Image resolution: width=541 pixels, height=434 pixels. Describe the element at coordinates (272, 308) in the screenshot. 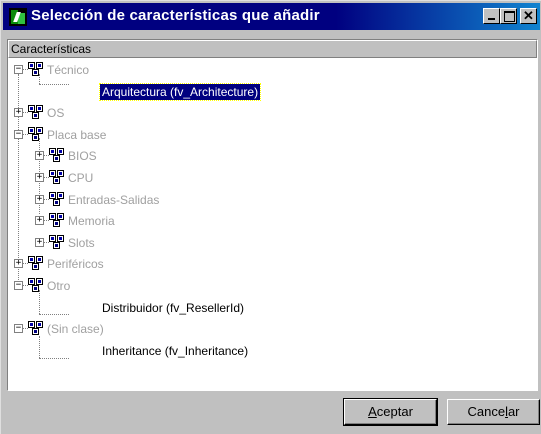

I see `tree-leaf-item: Distribuidor (fv_ResellerId)` at that location.